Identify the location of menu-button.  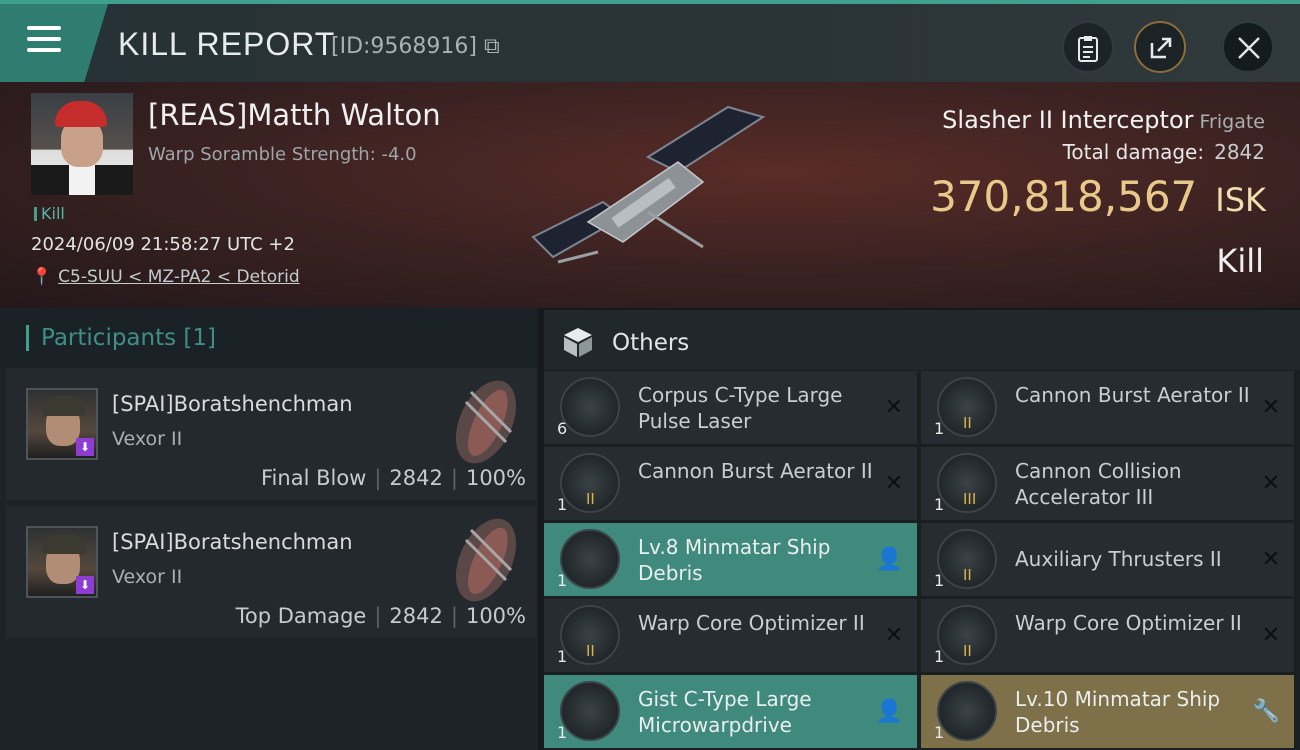
(54, 43).